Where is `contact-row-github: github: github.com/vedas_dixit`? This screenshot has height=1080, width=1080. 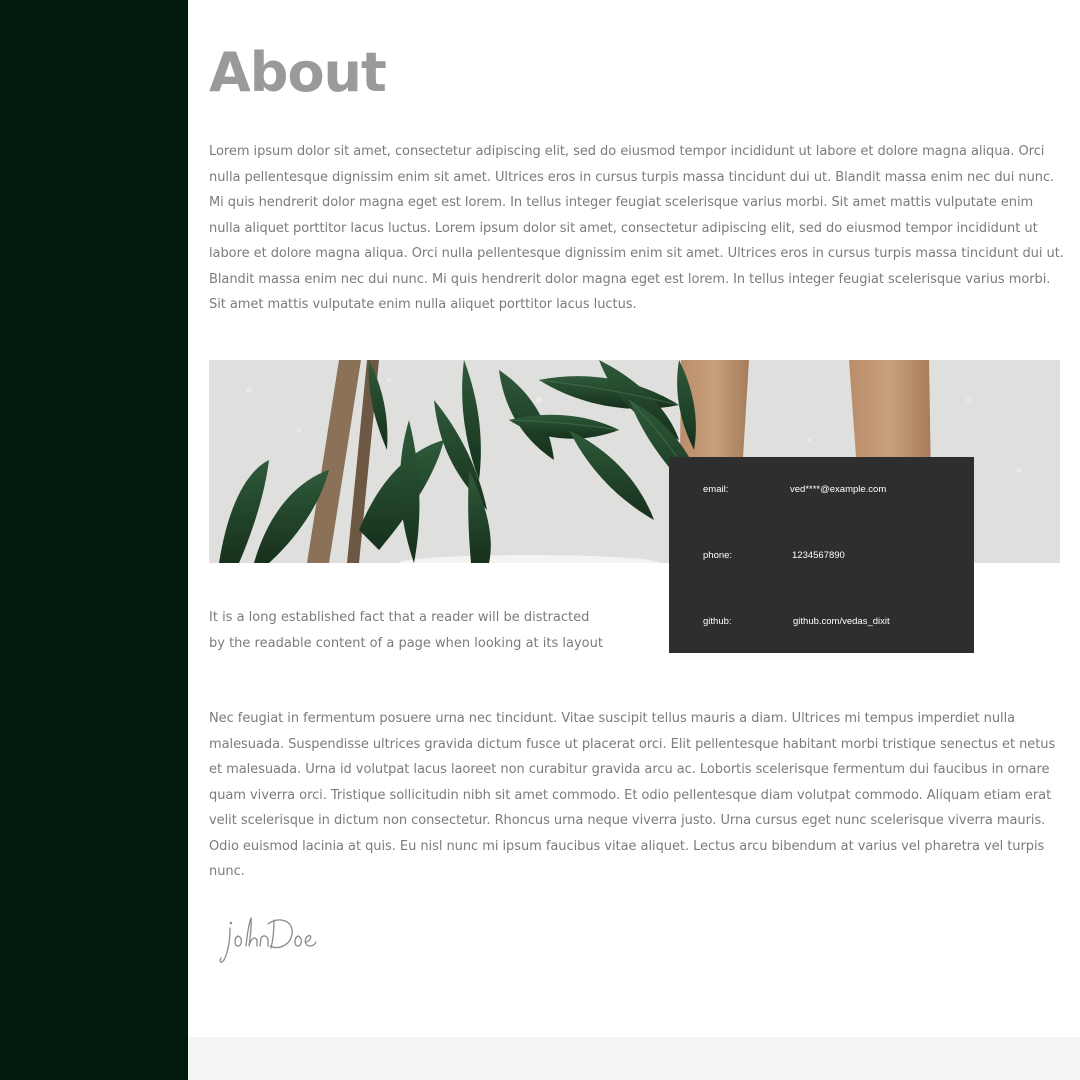 contact-row-github: github: github.com/vedas_dixit is located at coordinates (833, 623).